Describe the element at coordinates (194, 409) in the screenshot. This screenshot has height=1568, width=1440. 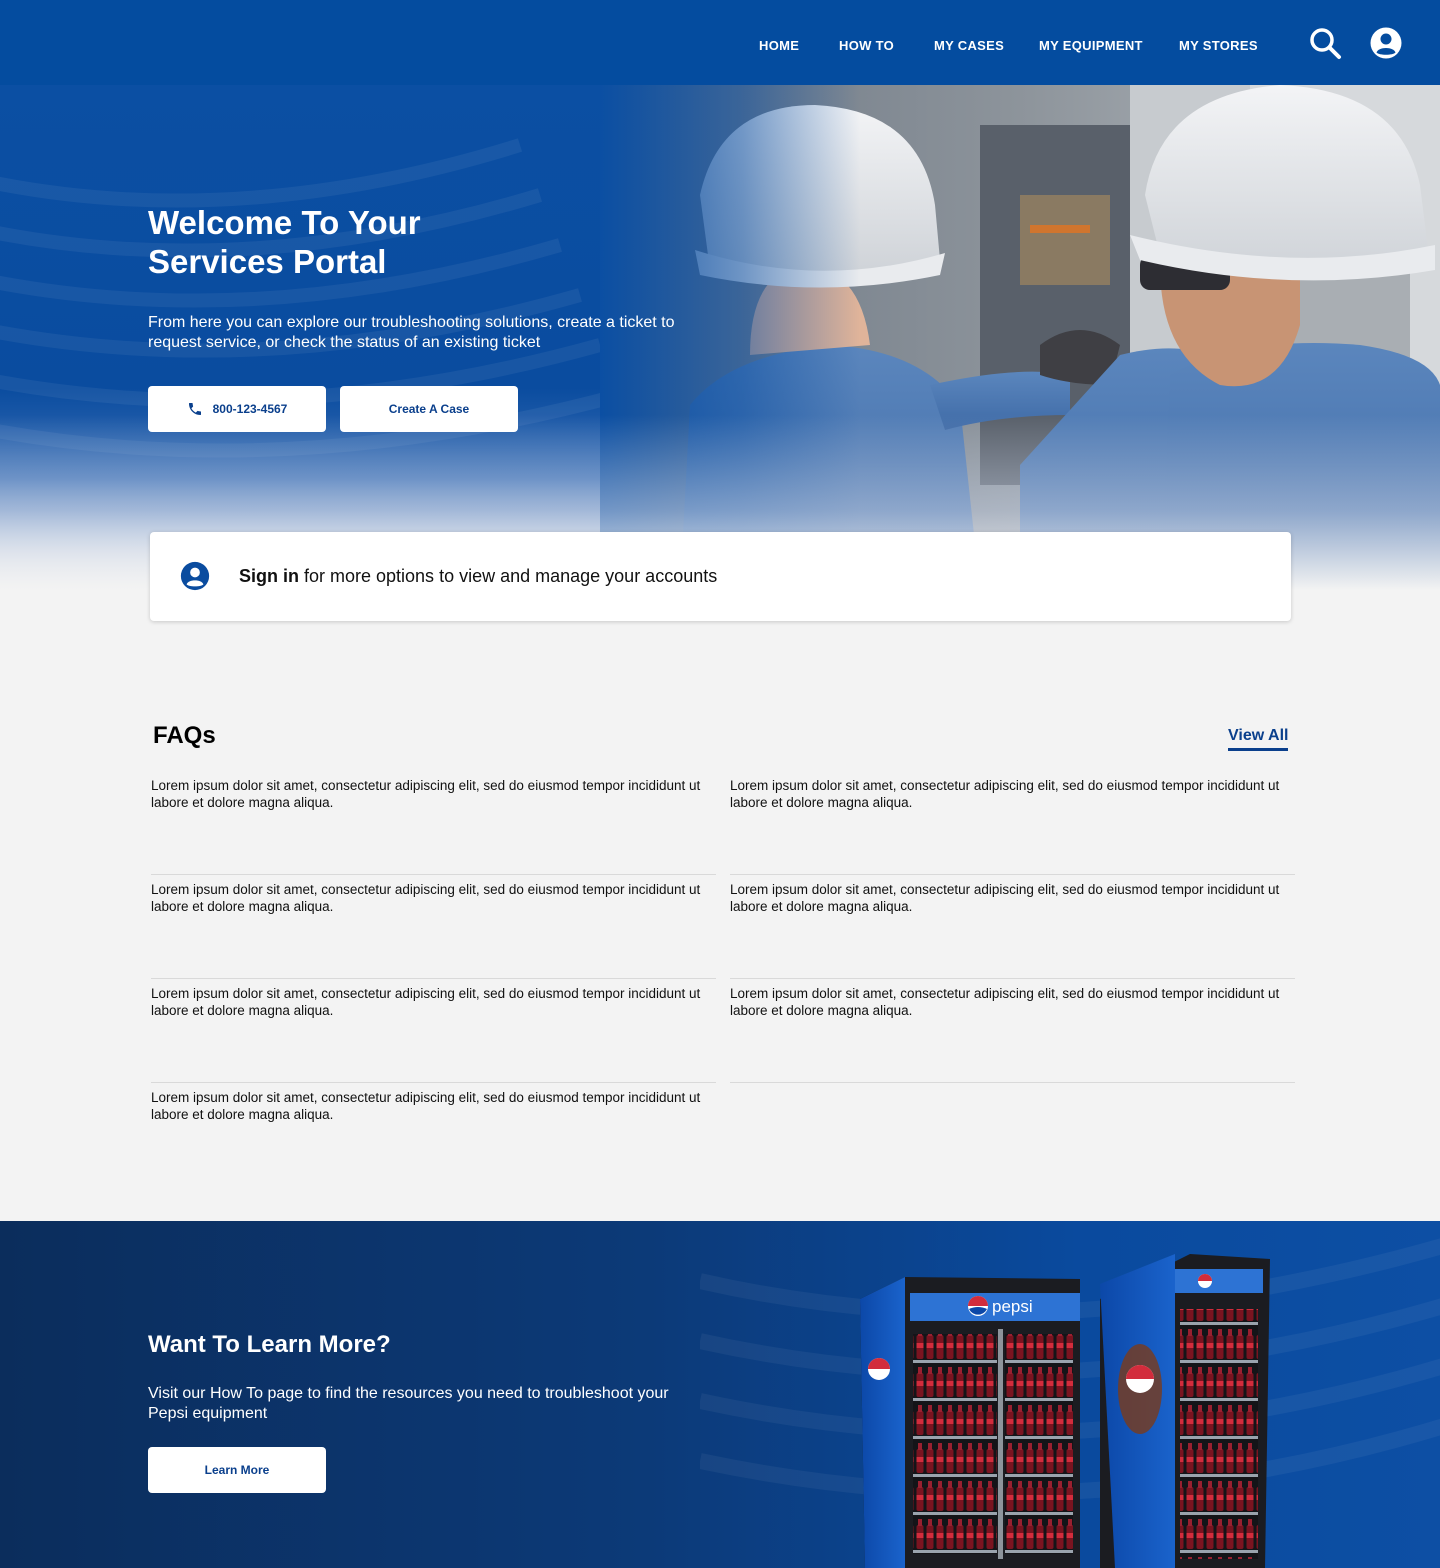
I see `phone-icon` at that location.